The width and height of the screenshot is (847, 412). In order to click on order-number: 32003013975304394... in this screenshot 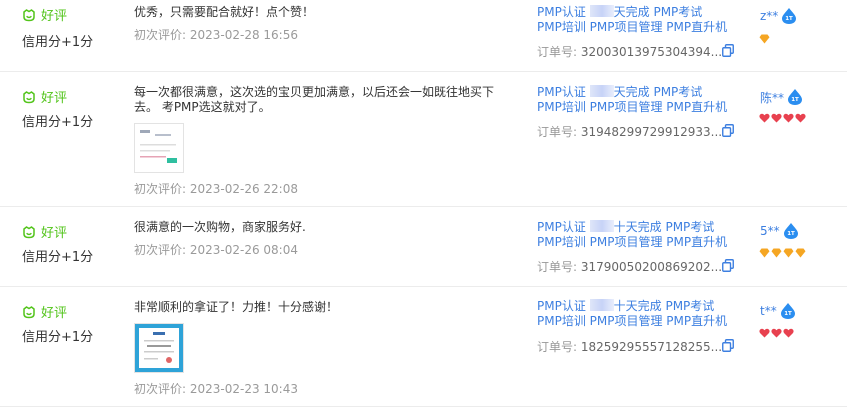, I will do `click(651, 52)`.